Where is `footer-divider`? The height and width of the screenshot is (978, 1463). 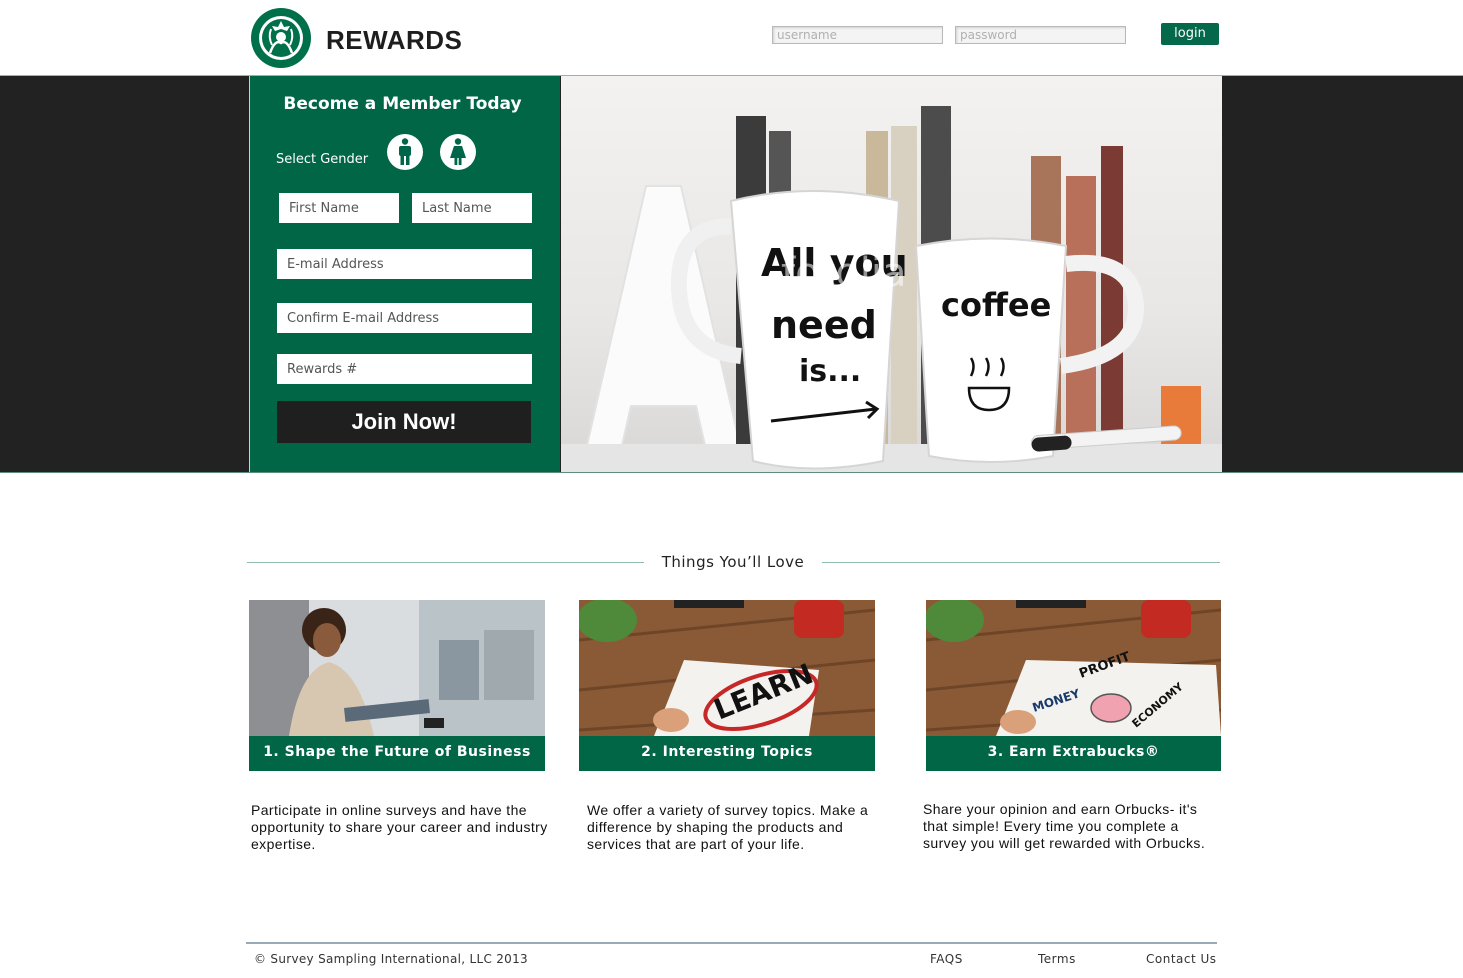
footer-divider is located at coordinates (731, 943).